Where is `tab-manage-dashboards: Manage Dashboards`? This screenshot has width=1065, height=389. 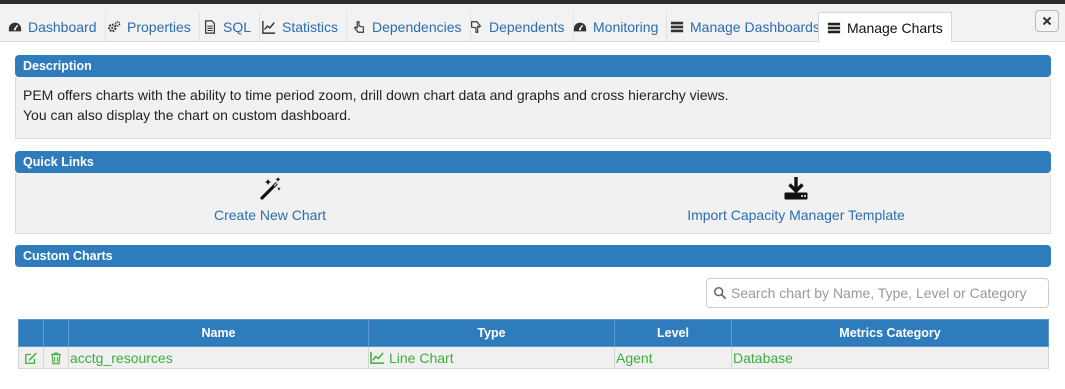 tab-manage-dashboards: Manage Dashboards is located at coordinates (745, 27).